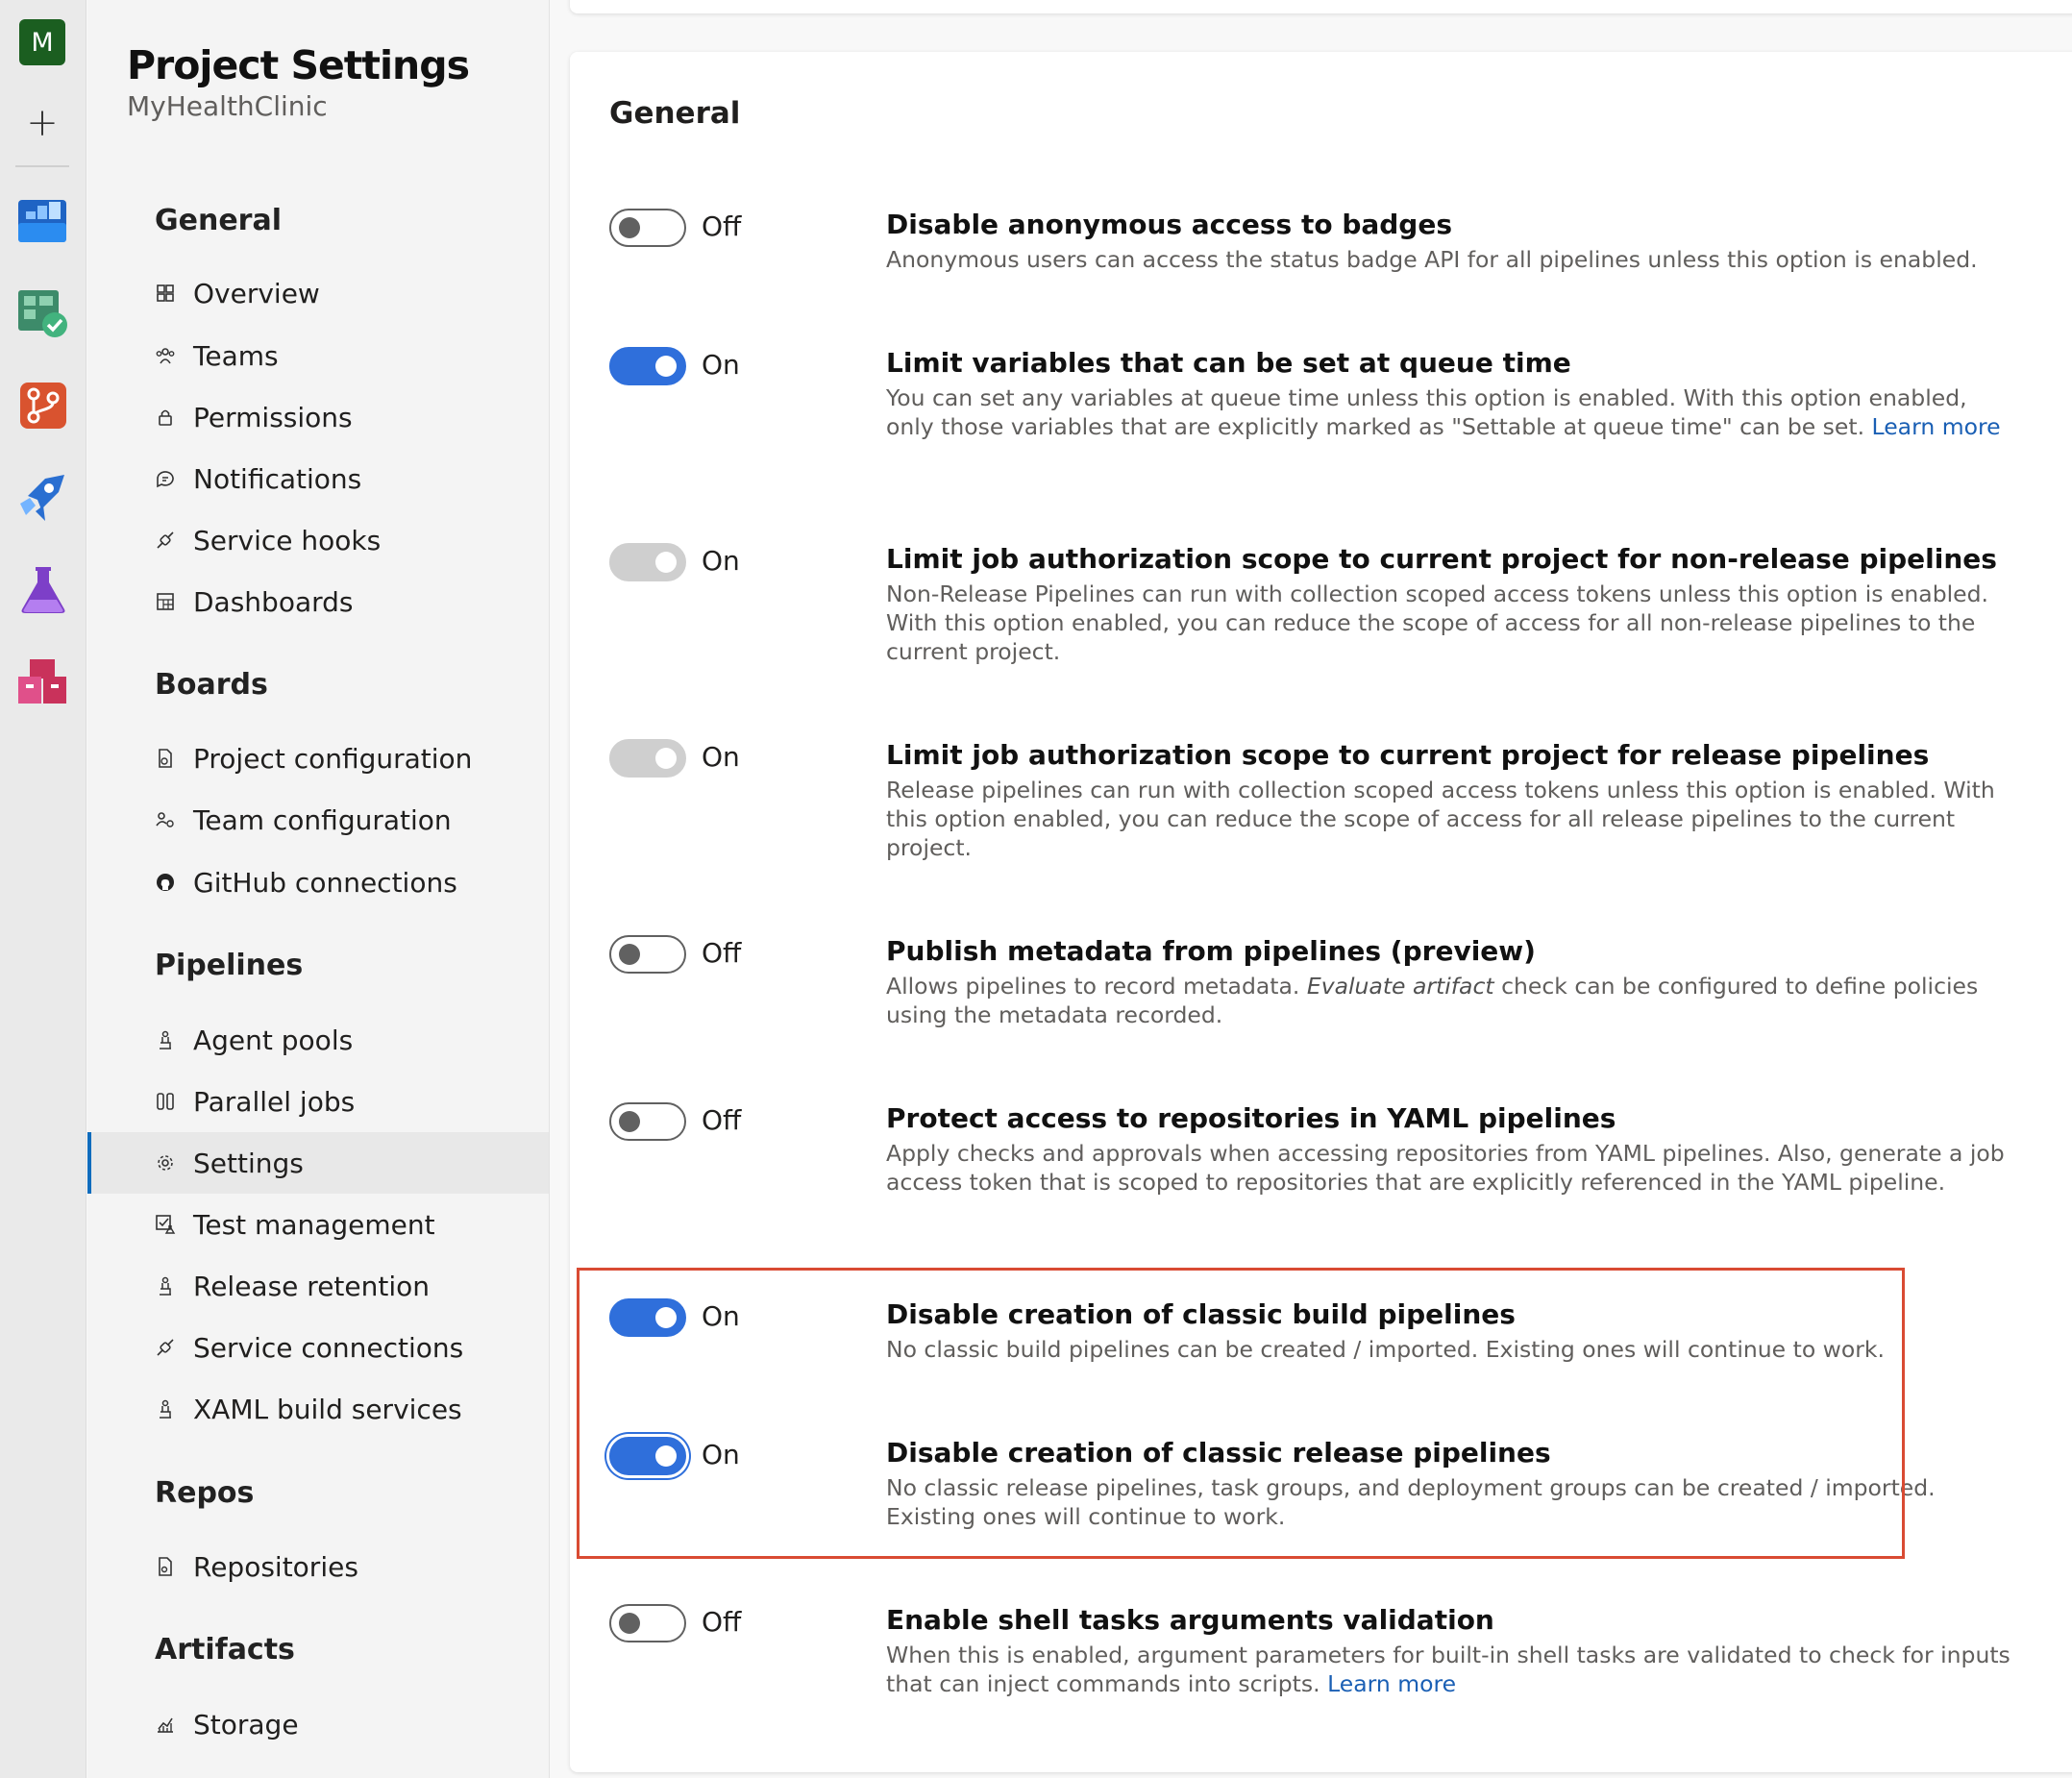 The width and height of the screenshot is (2072, 1778). Describe the element at coordinates (43, 889) in the screenshot. I see `app-rail: M +` at that location.